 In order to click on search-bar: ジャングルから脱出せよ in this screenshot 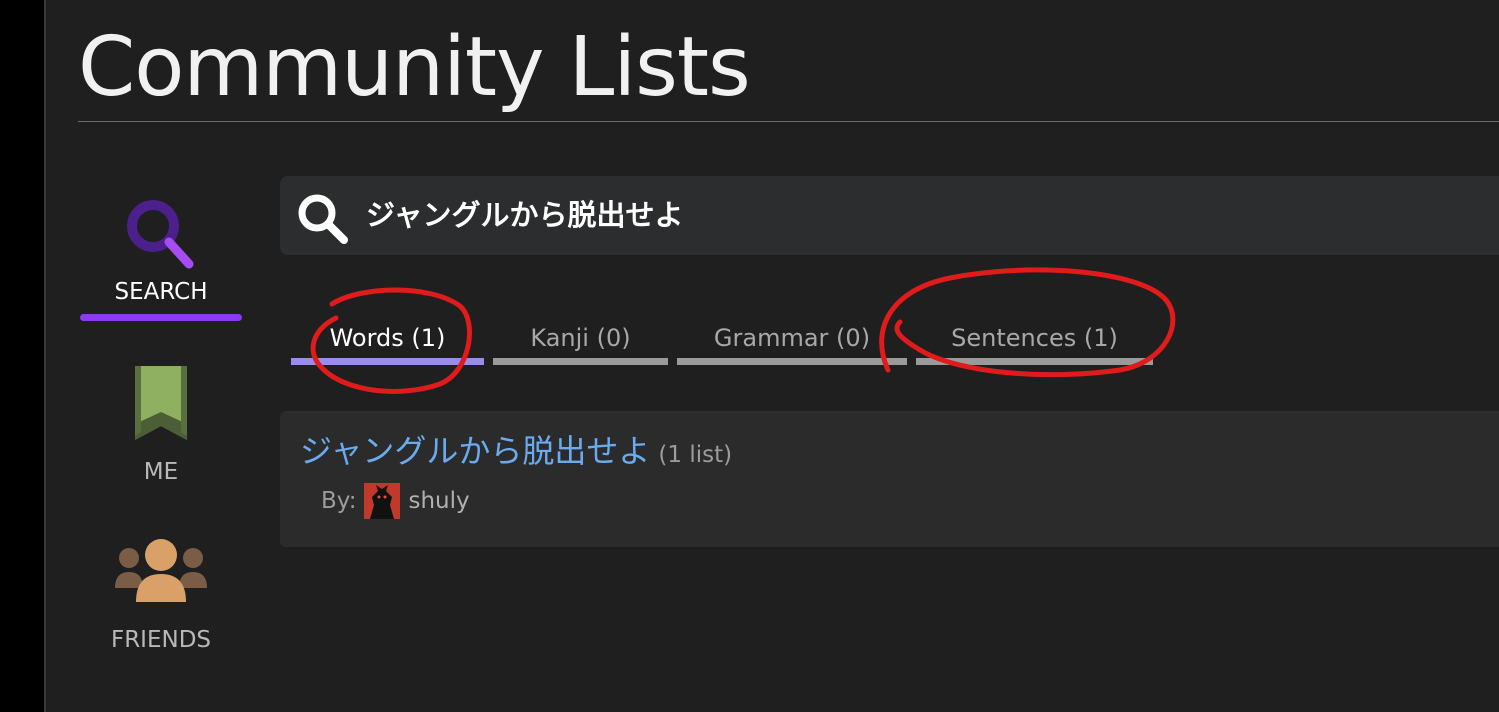, I will do `click(889, 215)`.